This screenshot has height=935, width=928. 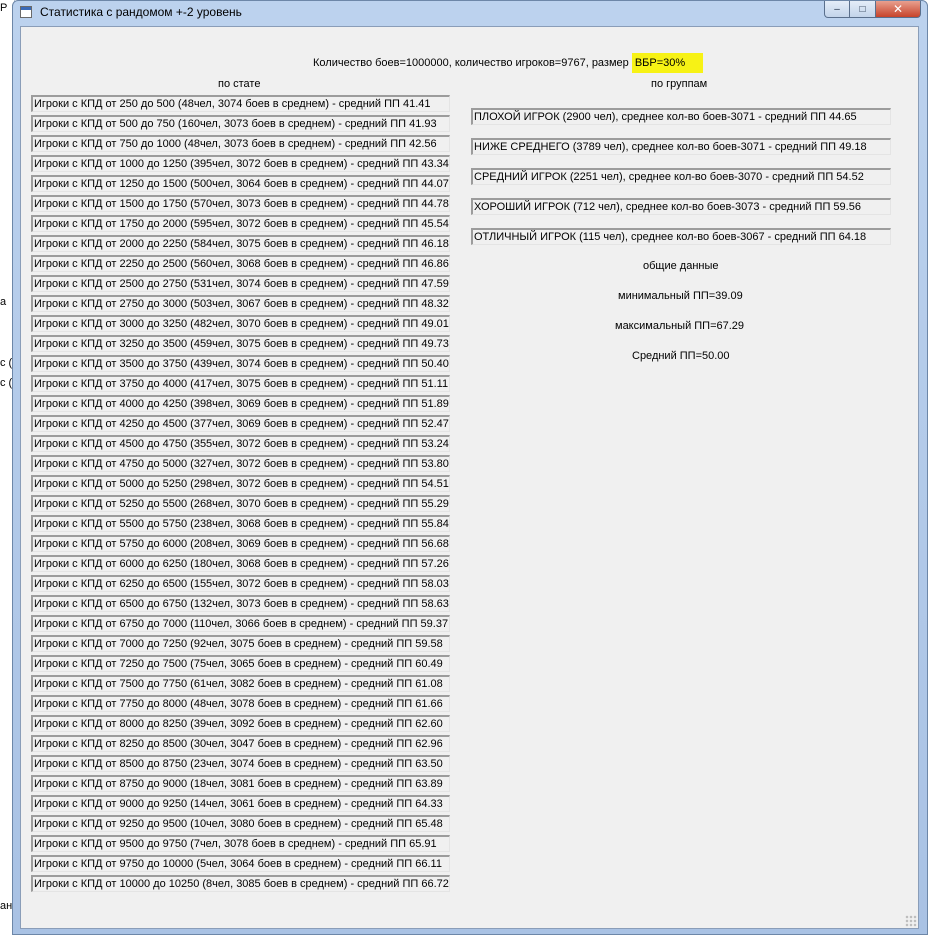 What do you see at coordinates (470, 13) in the screenshot?
I see `title-bar: Статистика с рандомом +-2 уровень – □ ✕` at bounding box center [470, 13].